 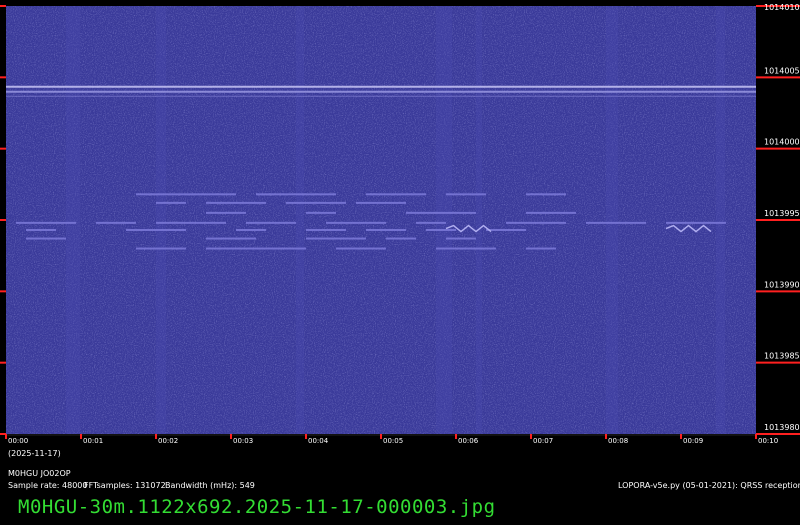 I want to click on image-filename: M0HGU-30m.1122x692.2025-11-17-000003.jpg, so click(x=257, y=507).